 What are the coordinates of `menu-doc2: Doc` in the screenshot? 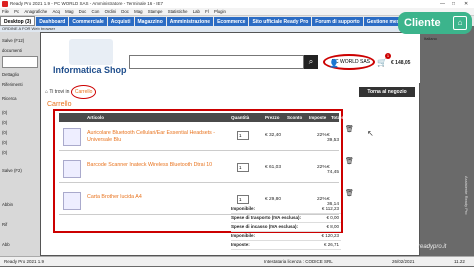 It's located at (125, 11).